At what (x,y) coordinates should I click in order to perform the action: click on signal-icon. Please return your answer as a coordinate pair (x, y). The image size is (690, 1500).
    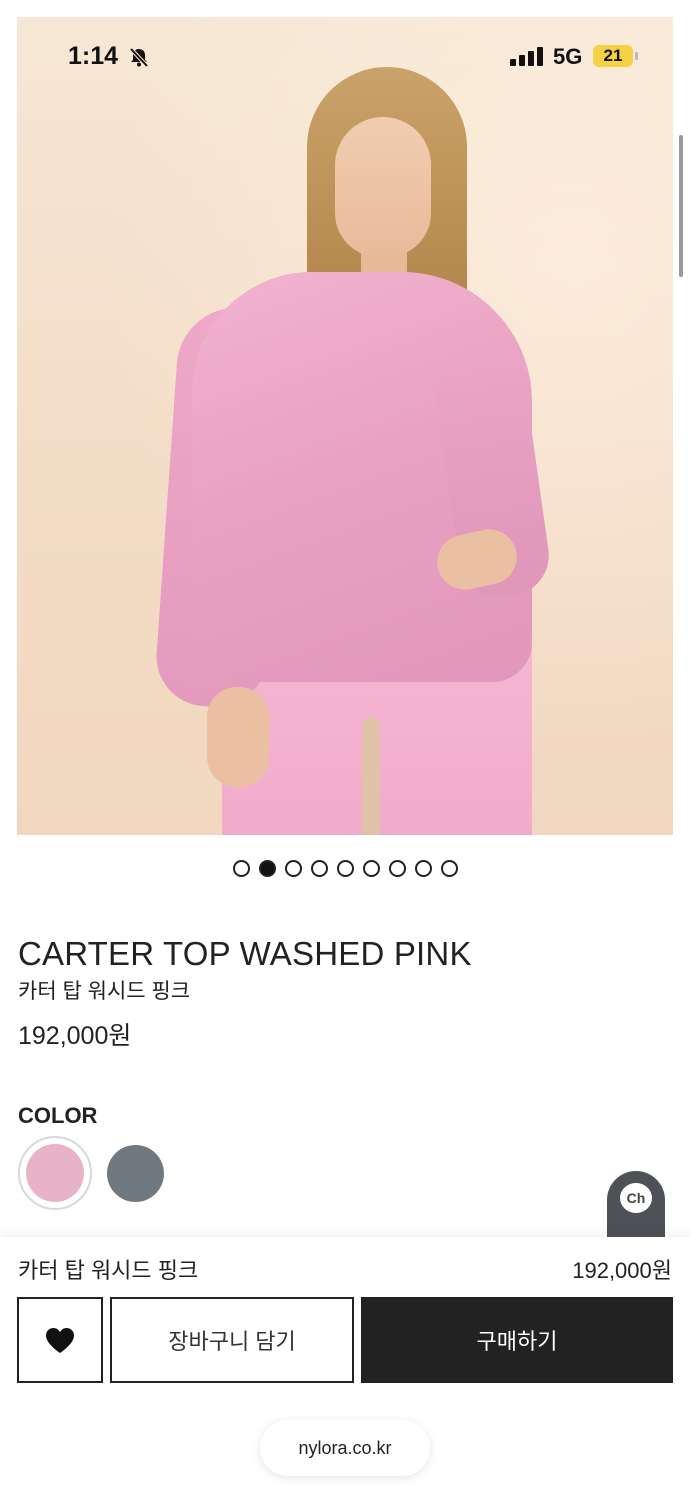
    Looking at the image, I should click on (526, 56).